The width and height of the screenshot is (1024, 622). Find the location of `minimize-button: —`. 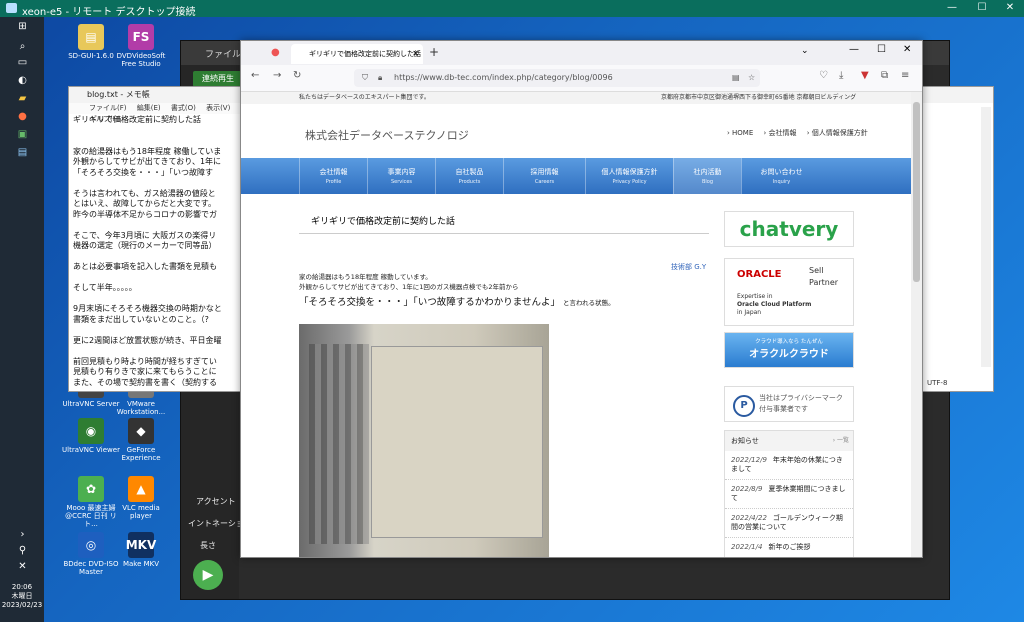

minimize-button: — is located at coordinates (854, 49).